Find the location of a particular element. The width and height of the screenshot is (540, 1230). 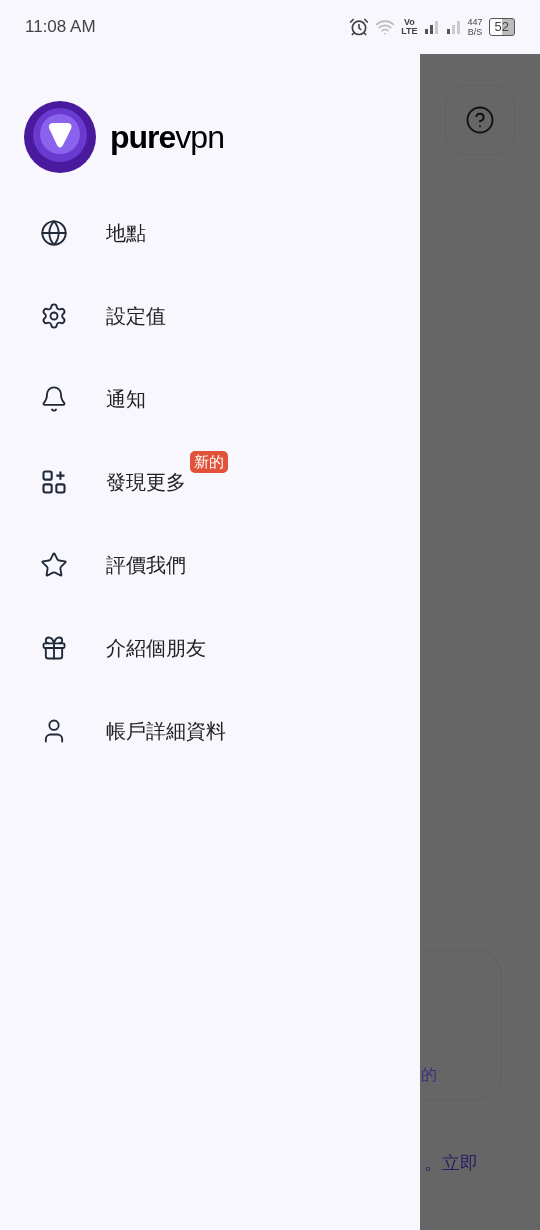

status-time: 11:08 AM is located at coordinates (60, 27).